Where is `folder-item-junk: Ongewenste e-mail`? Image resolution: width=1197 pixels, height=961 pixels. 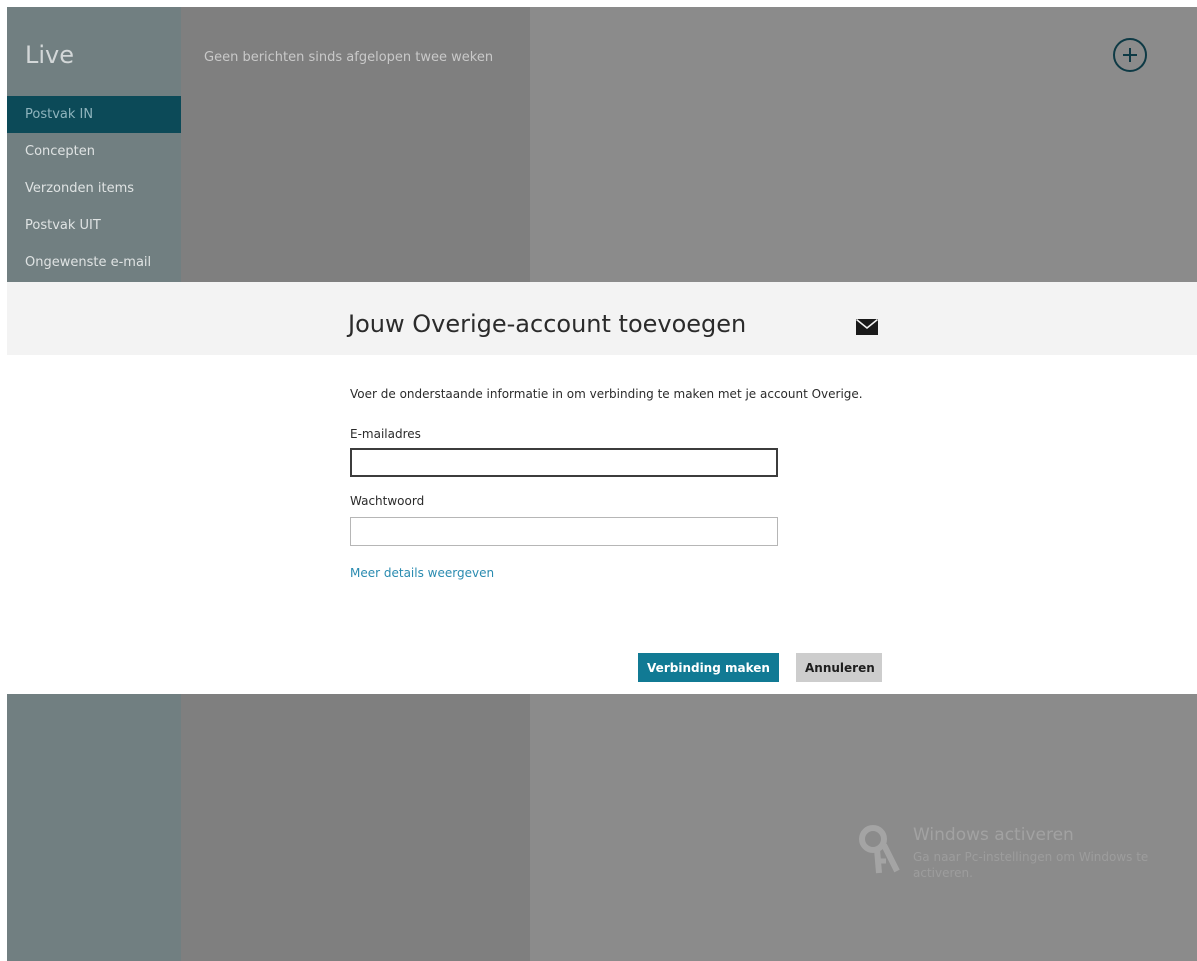 folder-item-junk: Ongewenste e-mail is located at coordinates (94, 262).